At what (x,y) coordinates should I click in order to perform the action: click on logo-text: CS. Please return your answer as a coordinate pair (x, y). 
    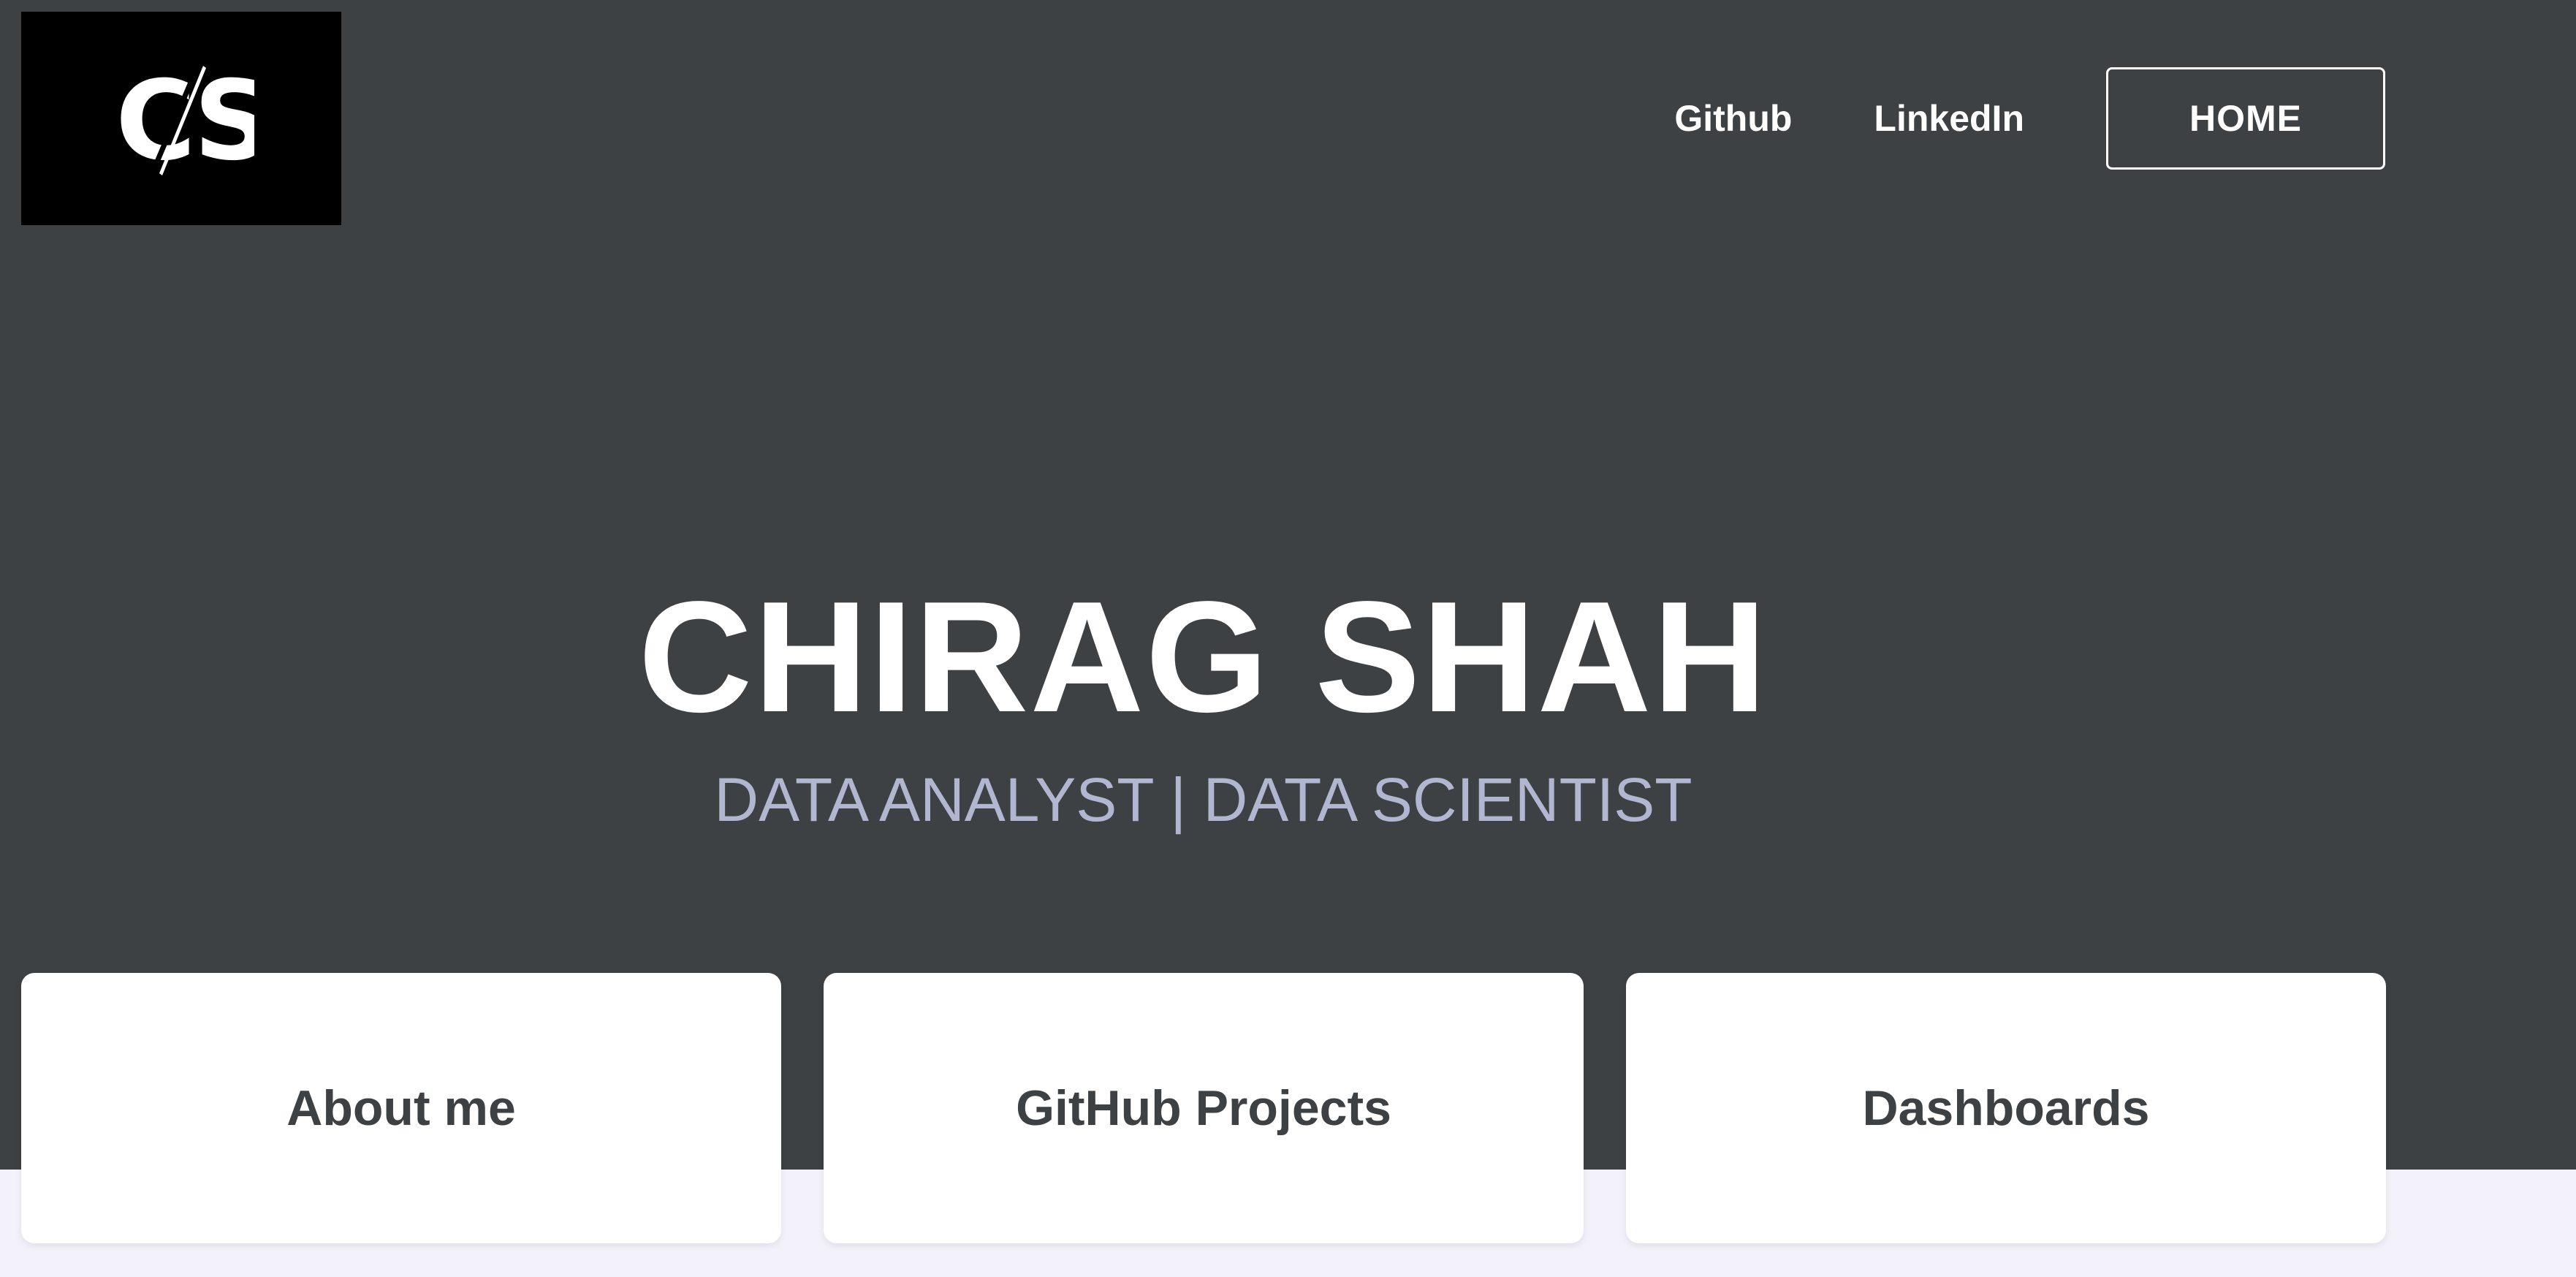
    Looking at the image, I should click on (184, 121).